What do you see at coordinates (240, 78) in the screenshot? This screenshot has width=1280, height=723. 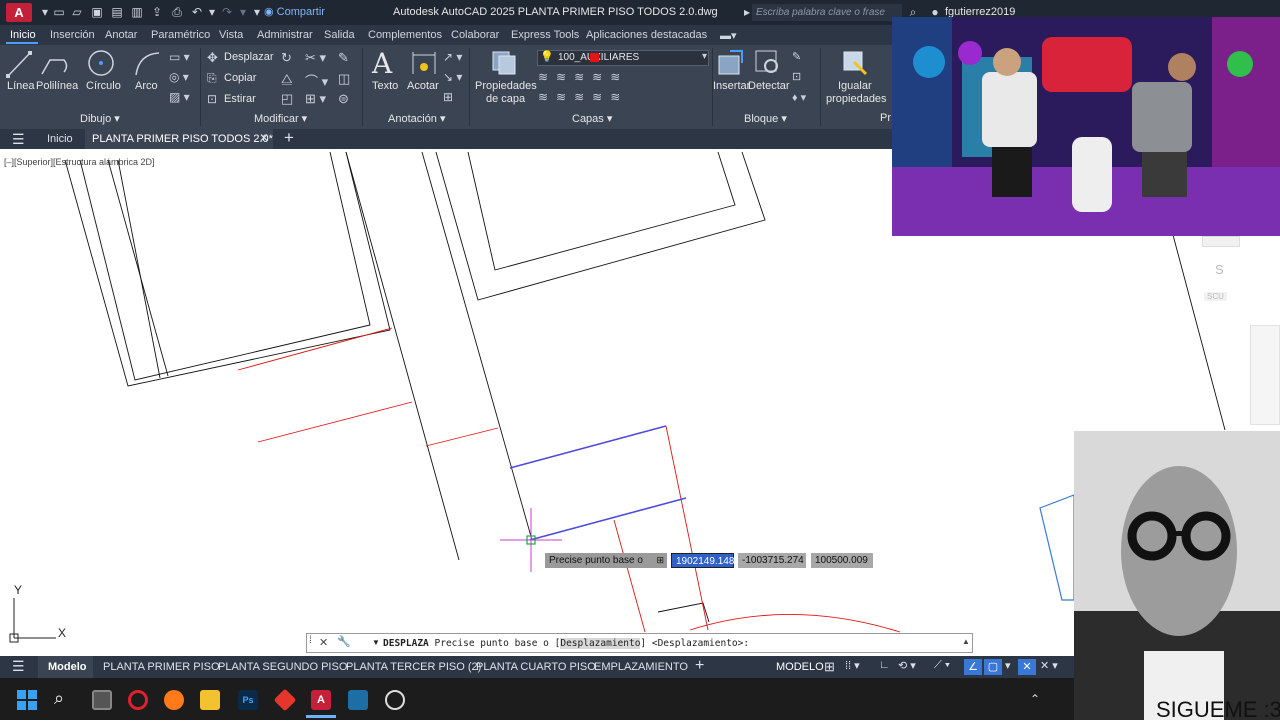 I see `copy-button: Copiar` at bounding box center [240, 78].